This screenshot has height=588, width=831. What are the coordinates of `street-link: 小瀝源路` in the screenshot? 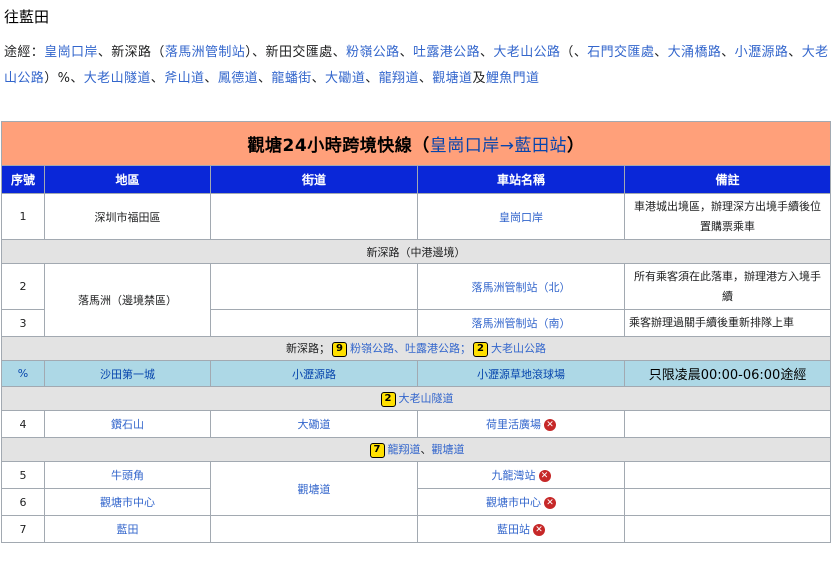 It's located at (314, 373).